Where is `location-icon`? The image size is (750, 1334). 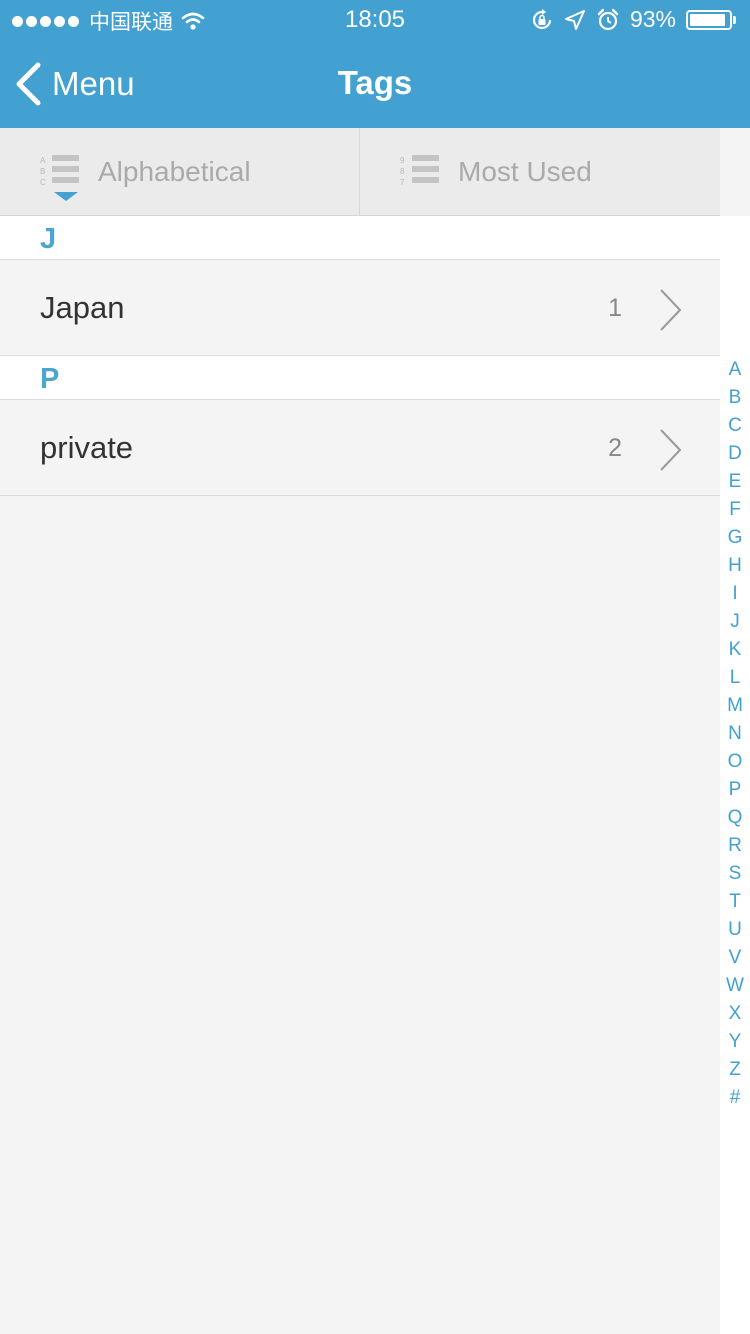 location-icon is located at coordinates (574, 19).